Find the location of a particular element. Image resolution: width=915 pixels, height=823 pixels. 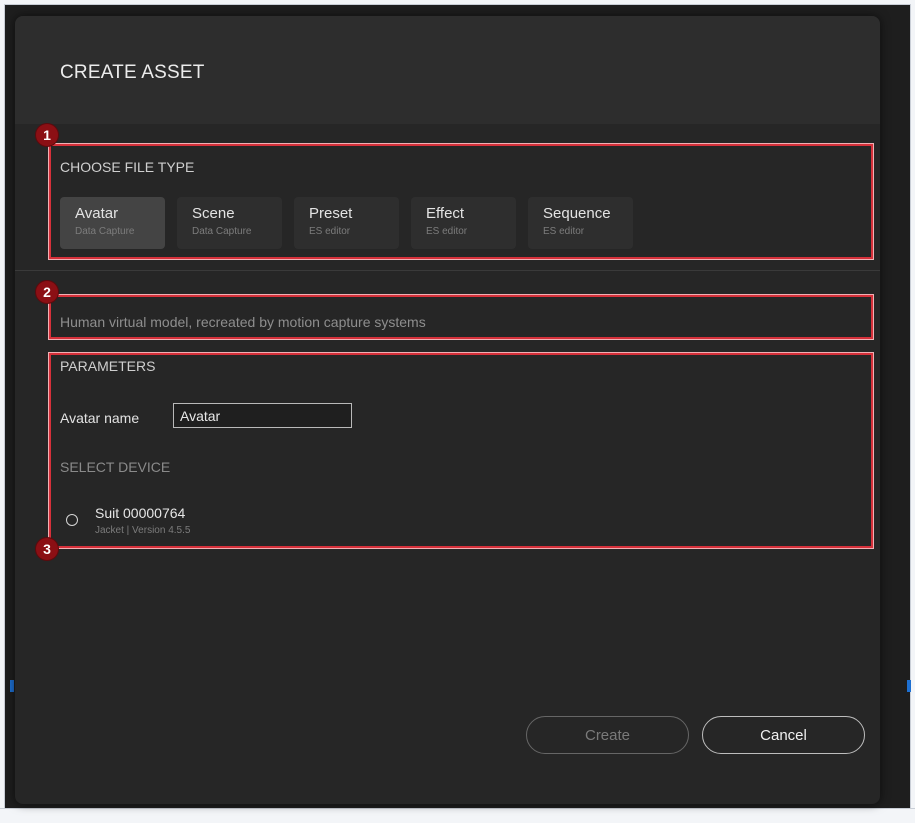

file-type-sequence: Sequence ES editor is located at coordinates (580, 223).